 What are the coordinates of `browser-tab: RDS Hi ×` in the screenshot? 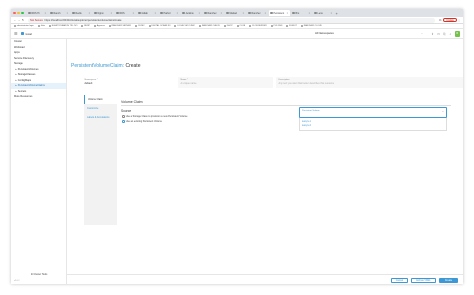 It's located at (37, 13).